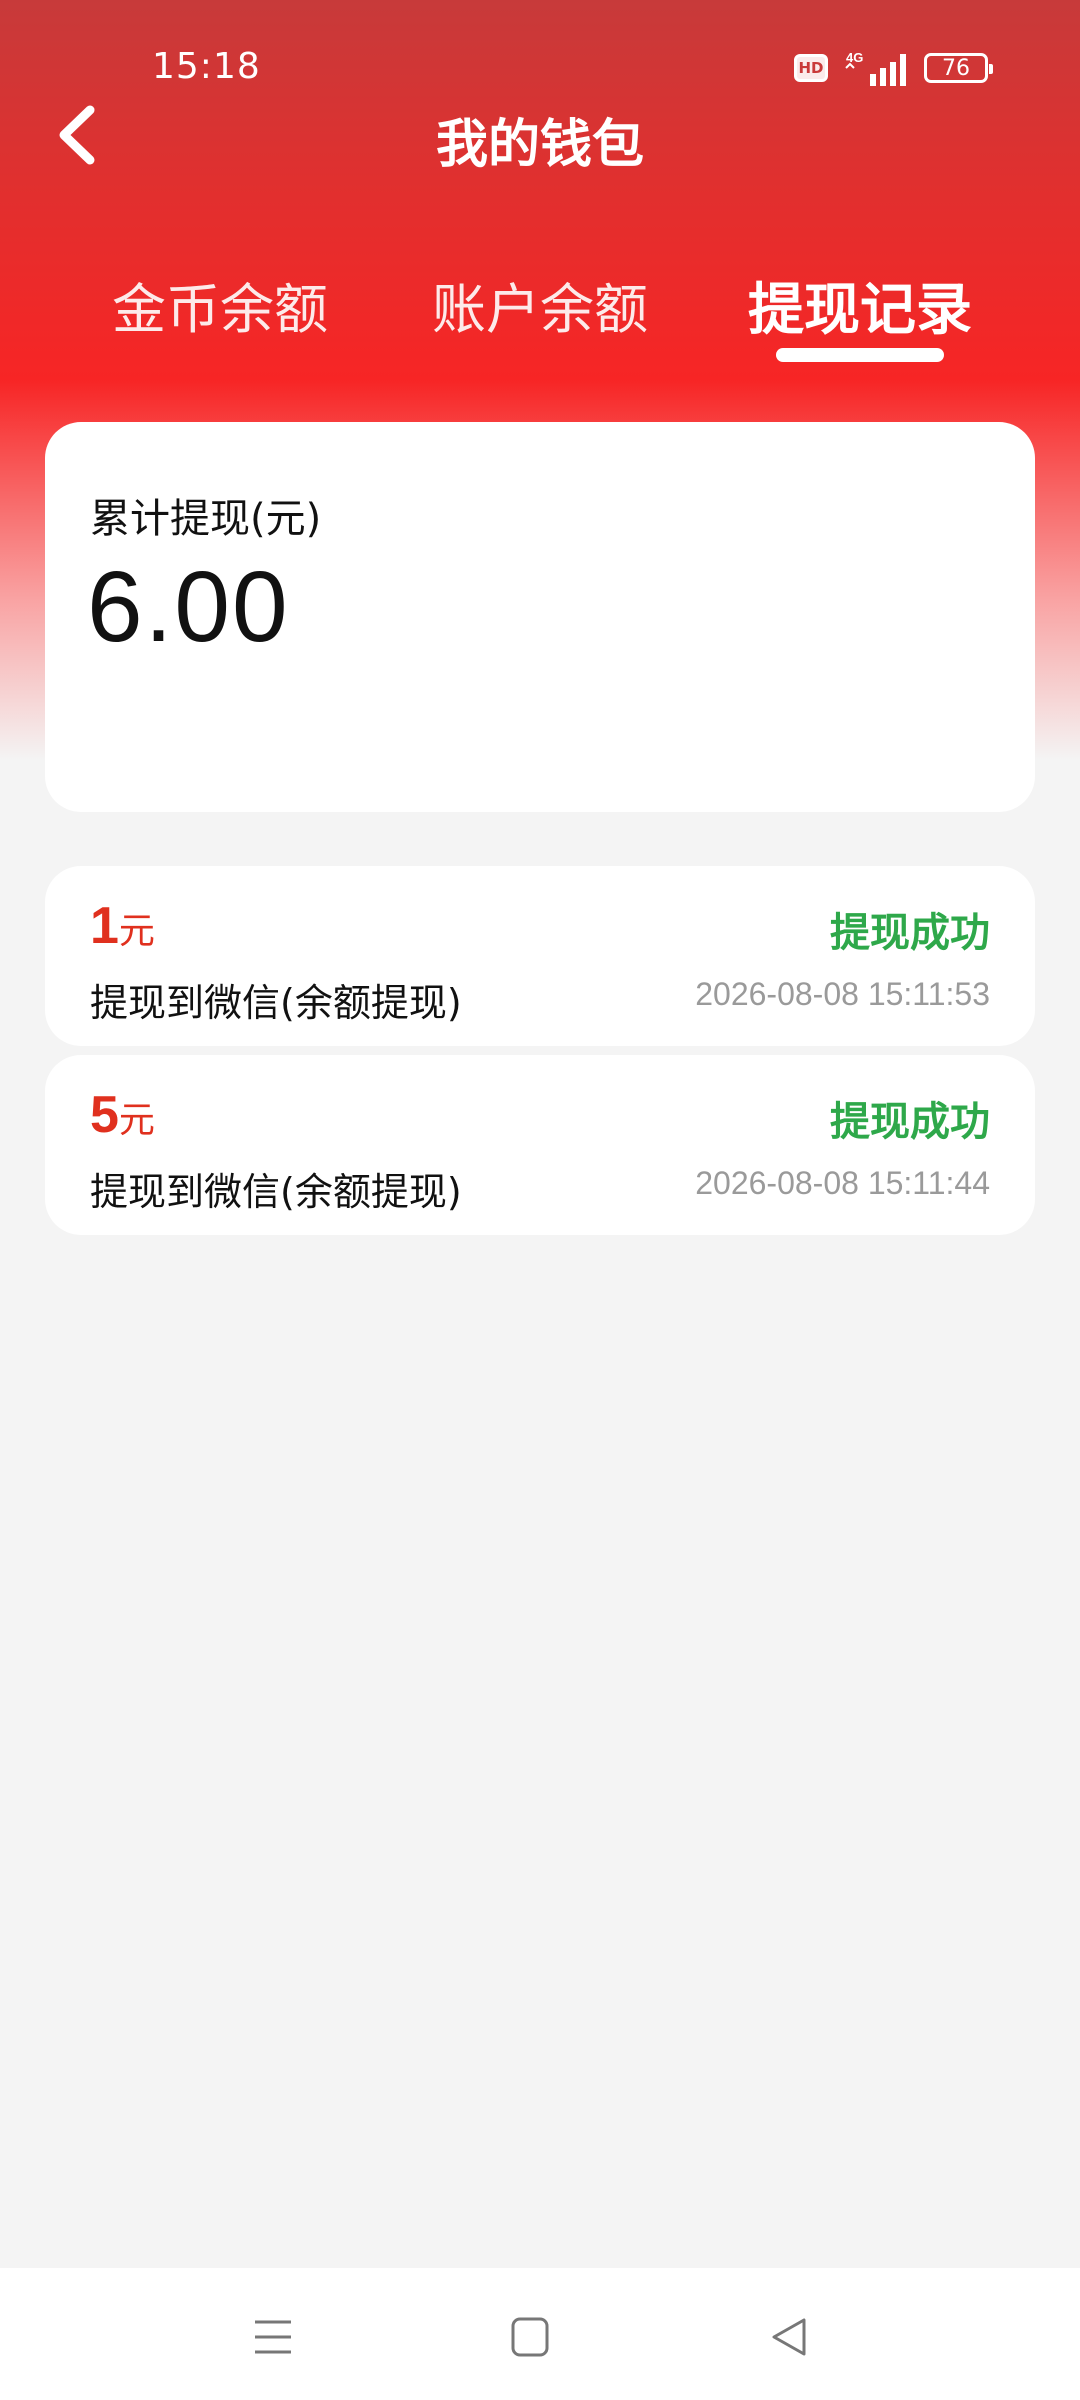 The width and height of the screenshot is (1080, 2400). I want to click on battery-icon: 76, so click(958, 68).